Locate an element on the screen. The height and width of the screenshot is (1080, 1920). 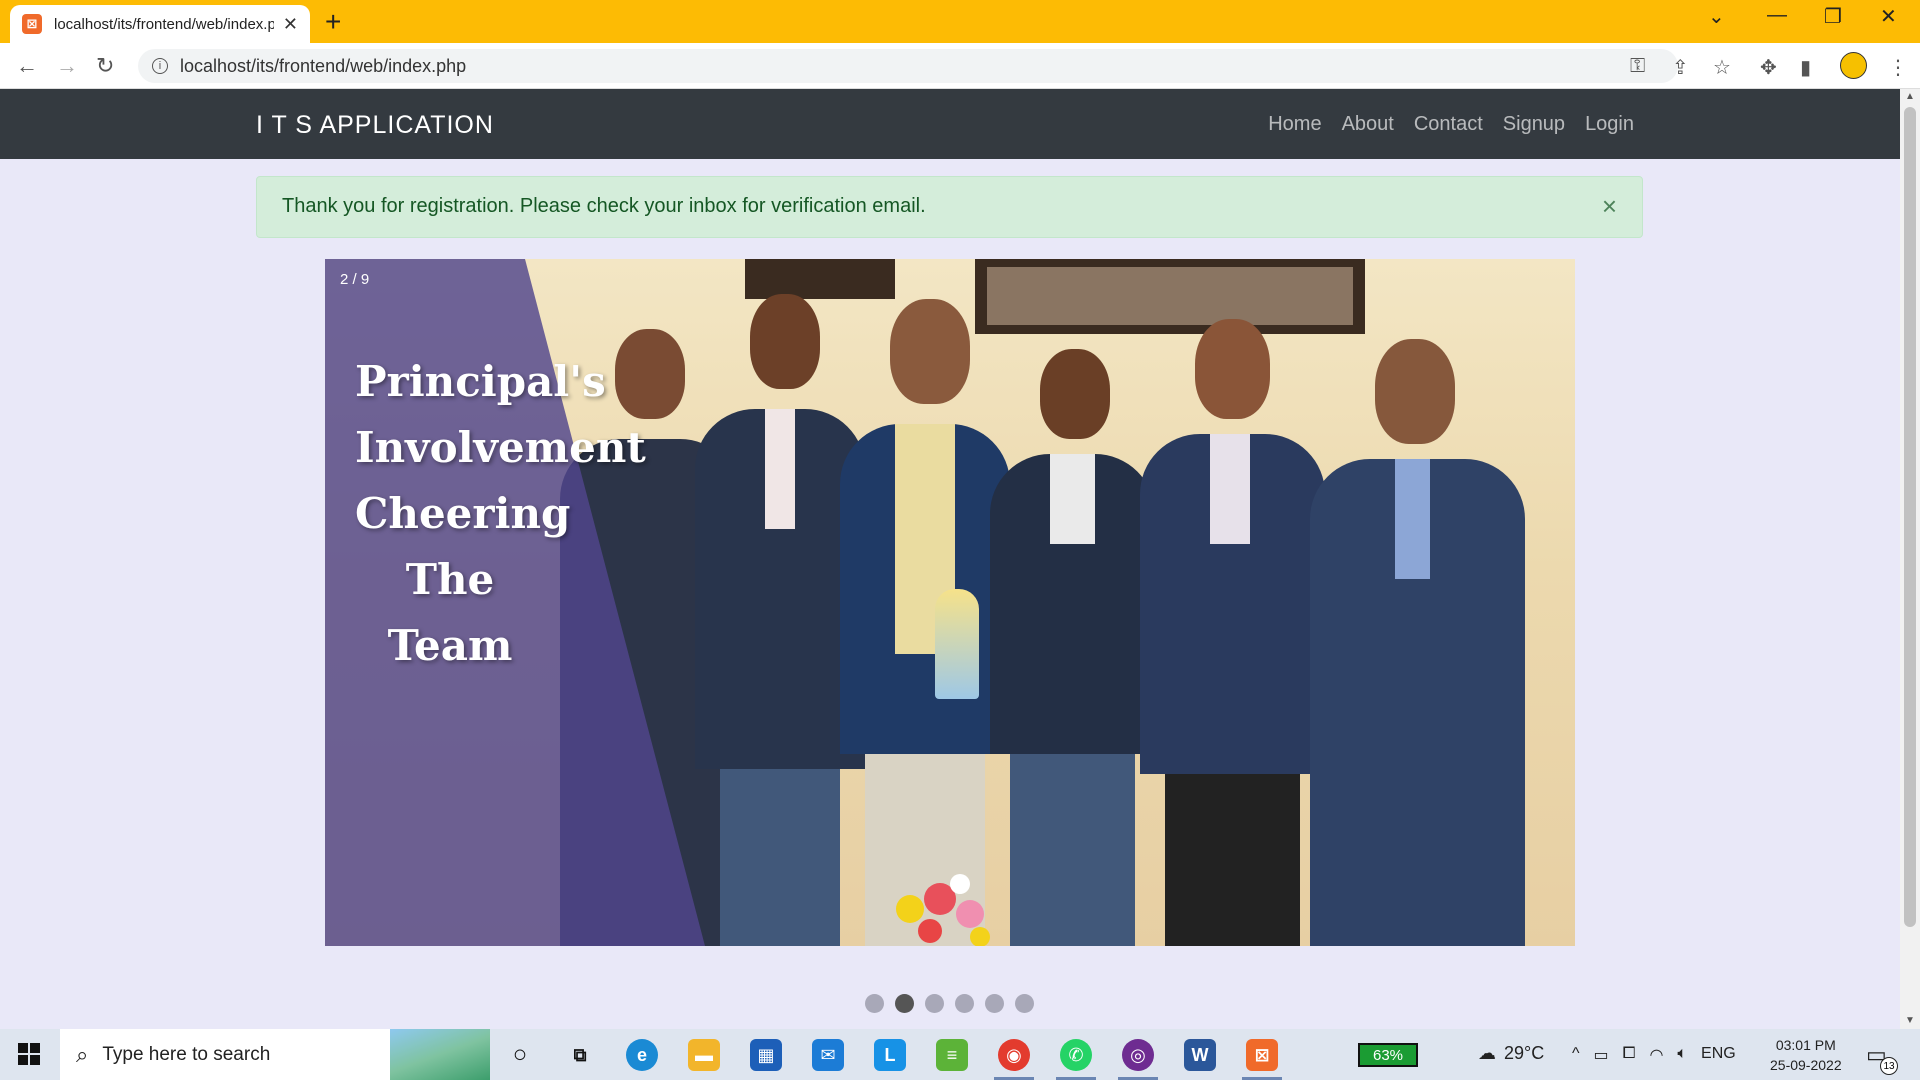
tab-title: localhost/its/frontend/web/index.php is located at coordinates (164, 24).